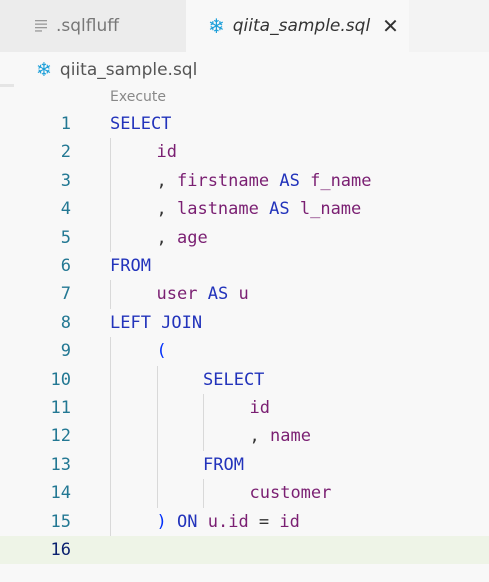 The width and height of the screenshot is (489, 582). I want to click on code-token: name, so click(290, 436).